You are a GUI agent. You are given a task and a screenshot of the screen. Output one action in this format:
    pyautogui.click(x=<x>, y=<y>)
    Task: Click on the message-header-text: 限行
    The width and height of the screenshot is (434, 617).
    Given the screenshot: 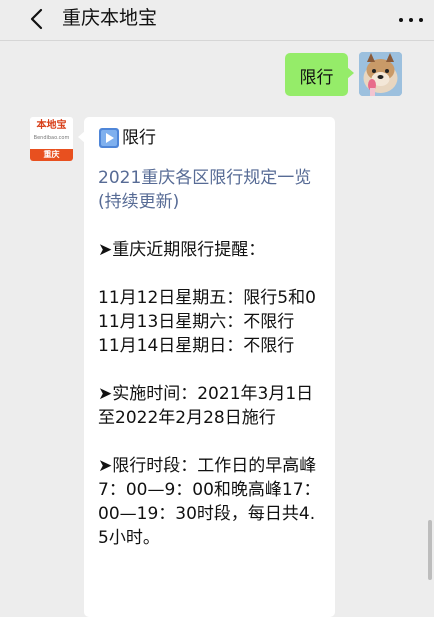 What is the action you would take?
    pyautogui.click(x=139, y=138)
    